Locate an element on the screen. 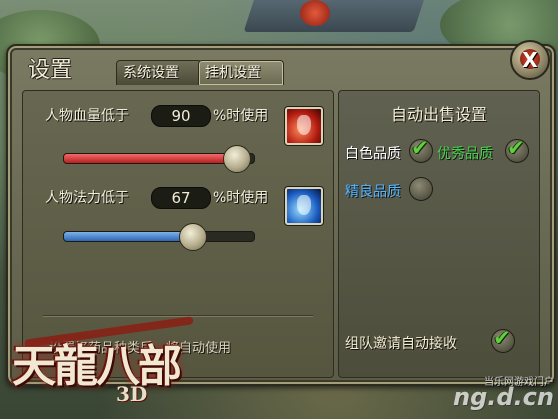 Image resolution: width=558 pixels, height=419 pixels. logo-title: 天龍八部 is located at coordinates (97, 366).